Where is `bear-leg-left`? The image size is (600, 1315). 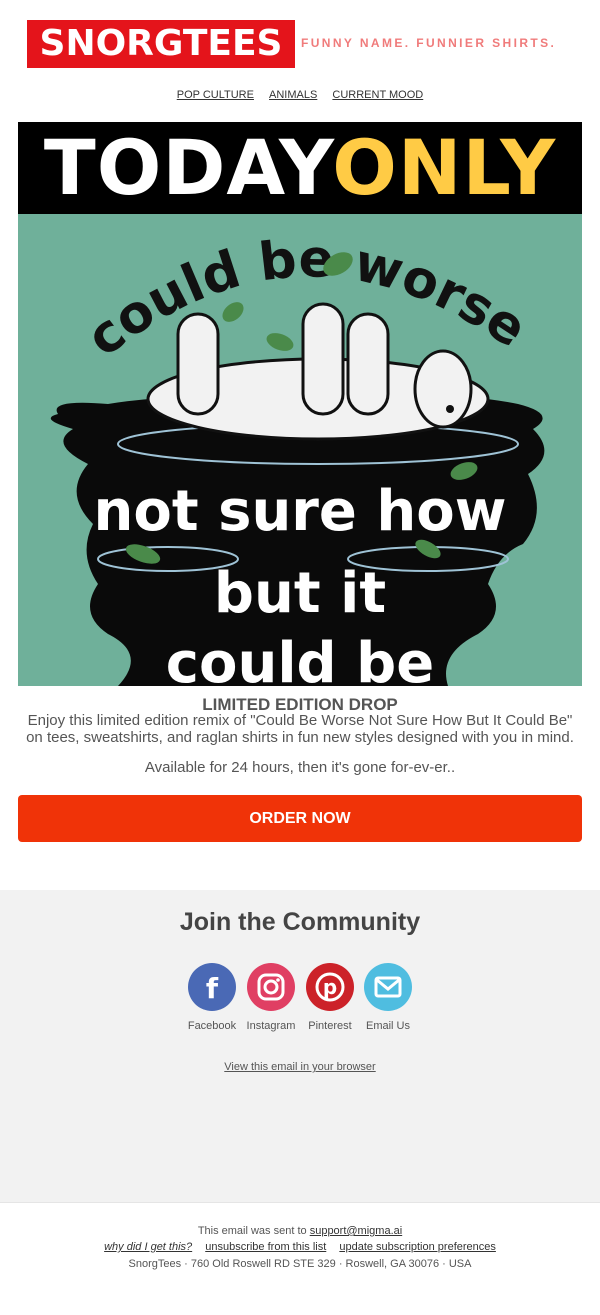 bear-leg-left is located at coordinates (323, 359).